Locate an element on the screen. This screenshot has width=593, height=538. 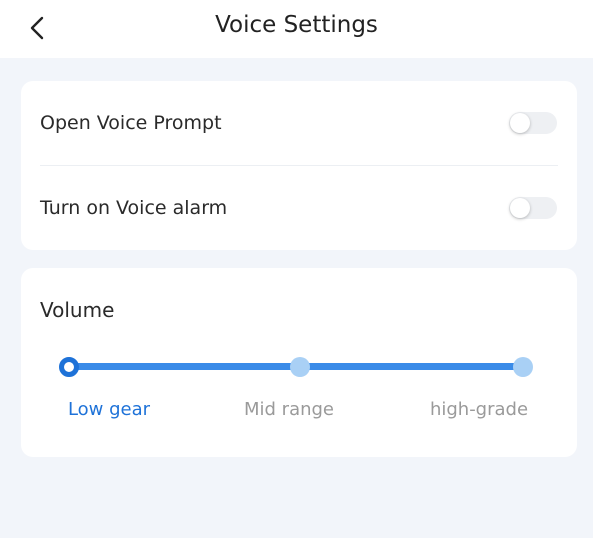
setting-label-voice-prompt: Open Voice Prompt is located at coordinates (131, 123).